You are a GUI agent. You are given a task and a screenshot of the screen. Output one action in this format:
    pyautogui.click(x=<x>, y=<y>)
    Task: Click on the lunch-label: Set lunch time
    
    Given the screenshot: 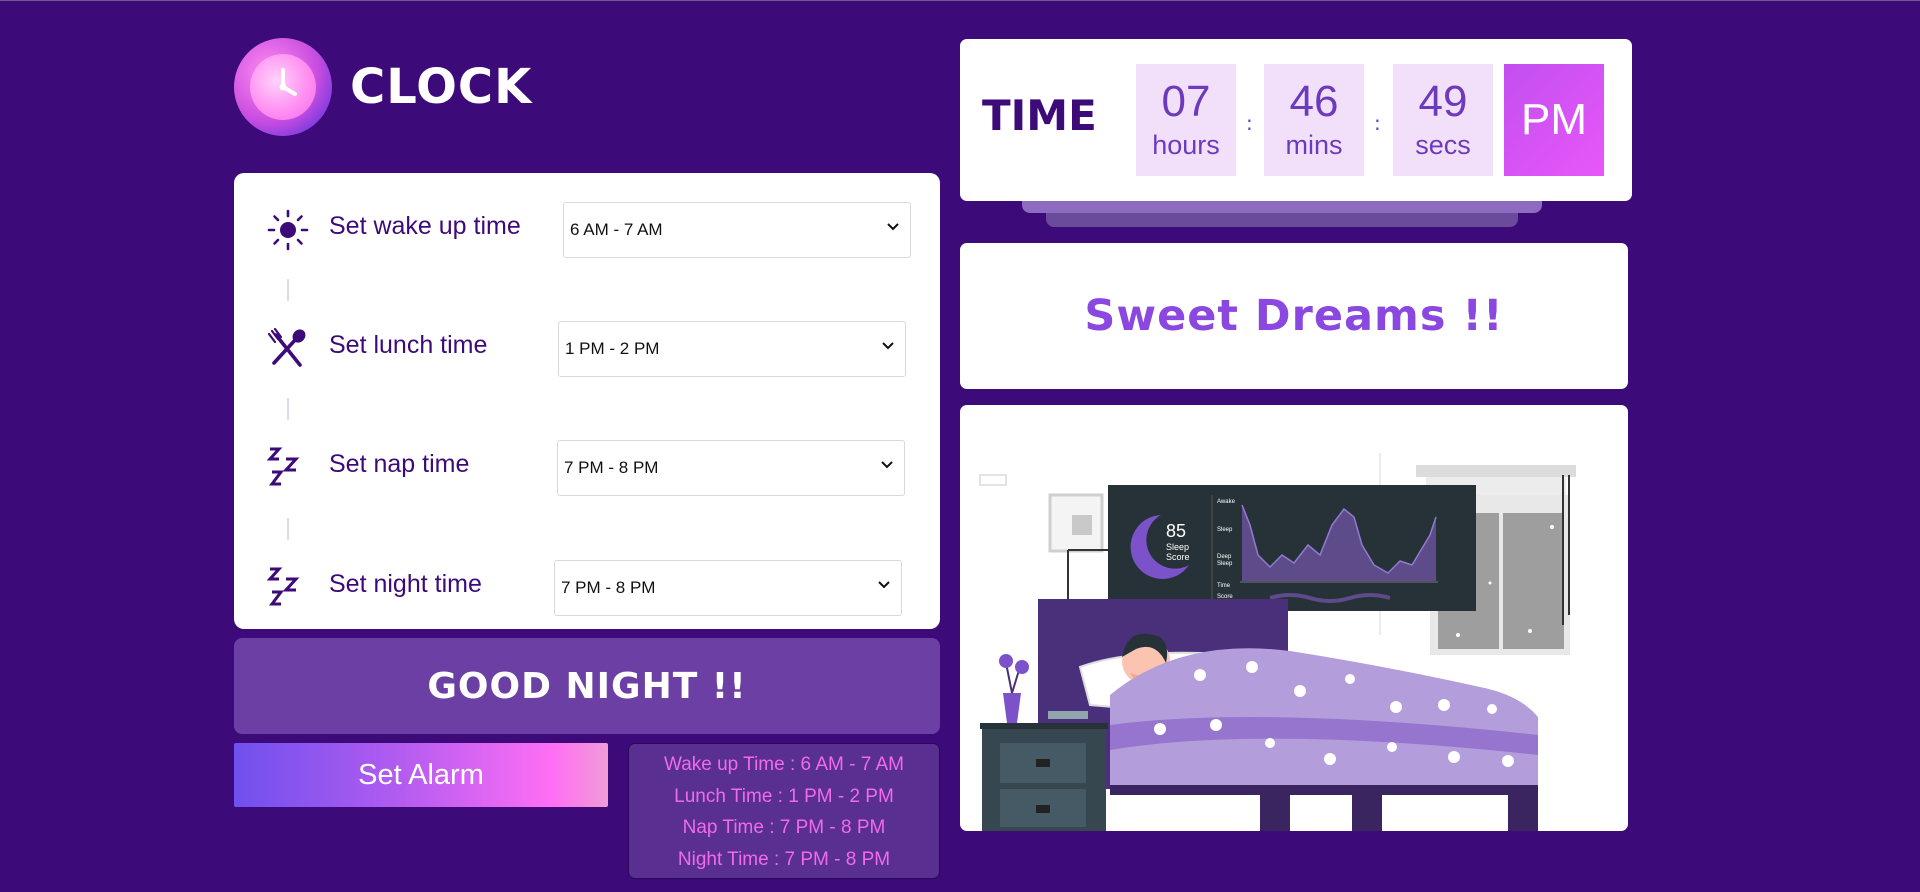 What is the action you would take?
    pyautogui.click(x=408, y=345)
    